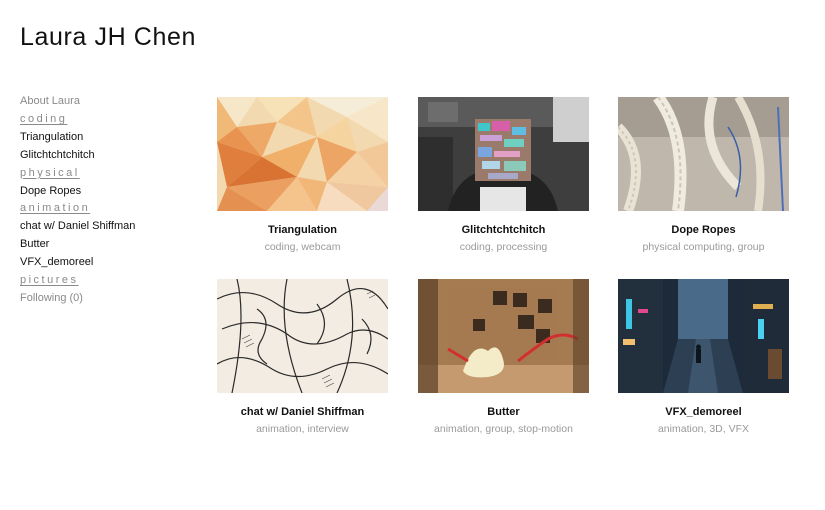 The height and width of the screenshot is (510, 825). Describe the element at coordinates (110, 102) in the screenshot. I see `sidebar-item-about: About Laura` at that location.